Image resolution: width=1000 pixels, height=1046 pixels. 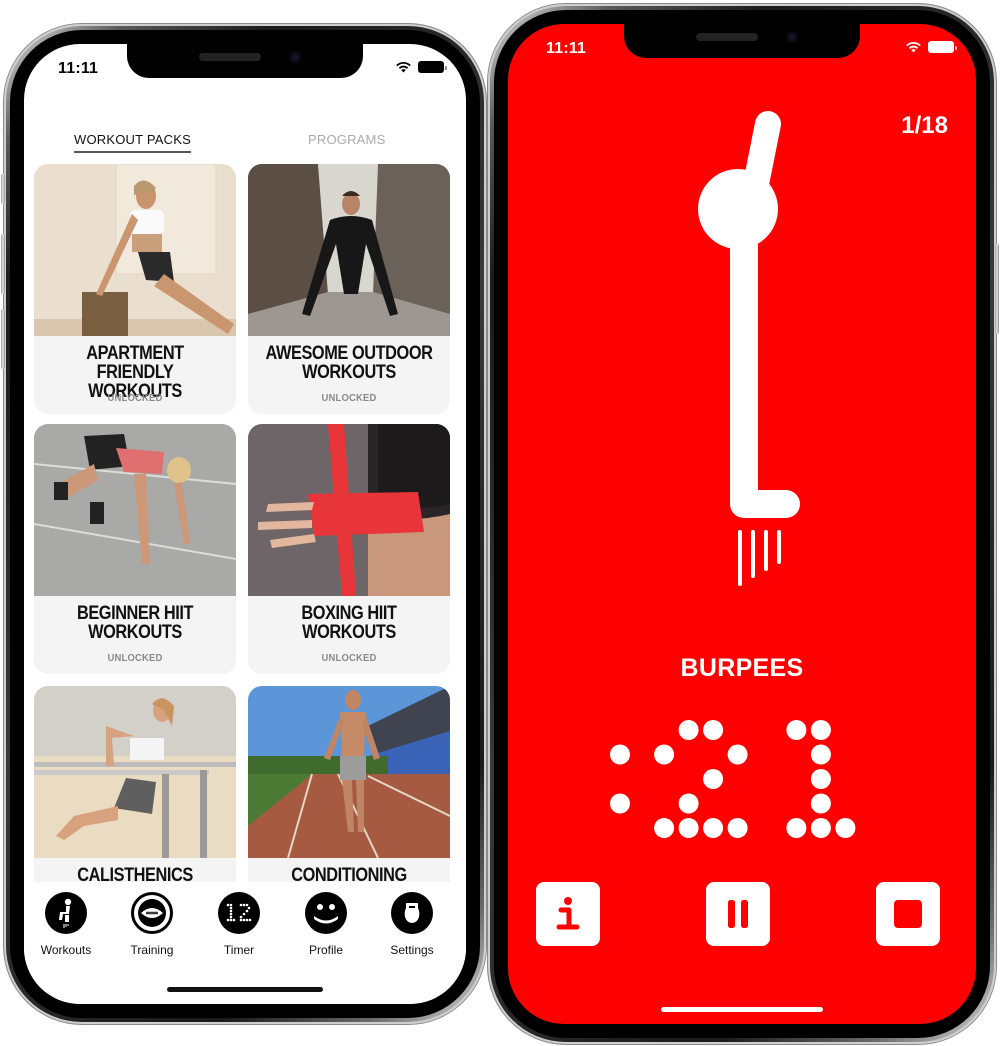 What do you see at coordinates (239, 950) in the screenshot?
I see `tabbar-label: Timer` at bounding box center [239, 950].